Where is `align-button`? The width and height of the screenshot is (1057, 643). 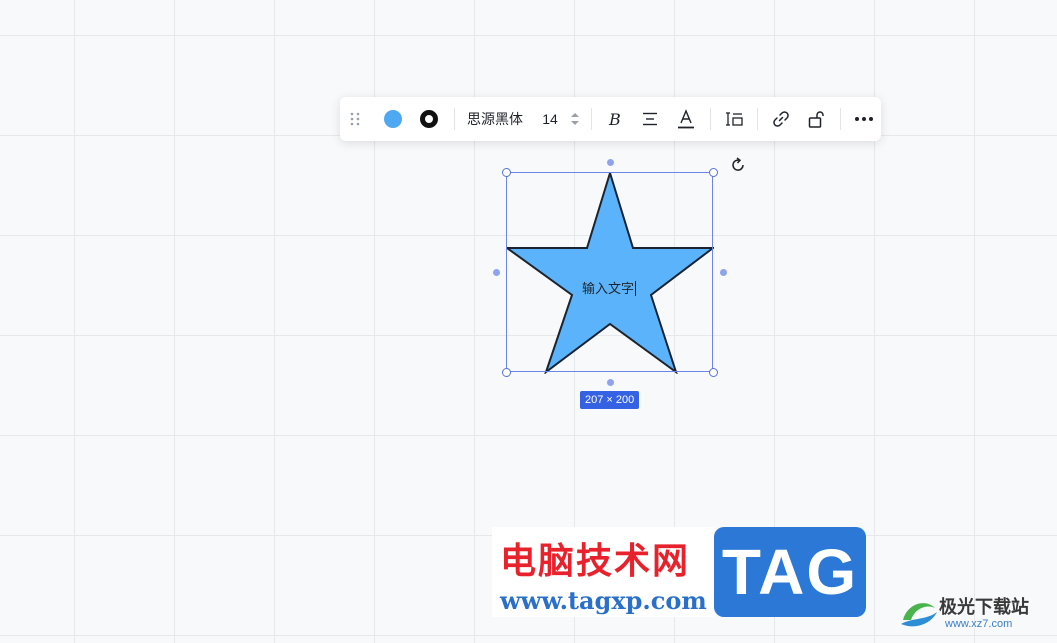 align-button is located at coordinates (650, 119).